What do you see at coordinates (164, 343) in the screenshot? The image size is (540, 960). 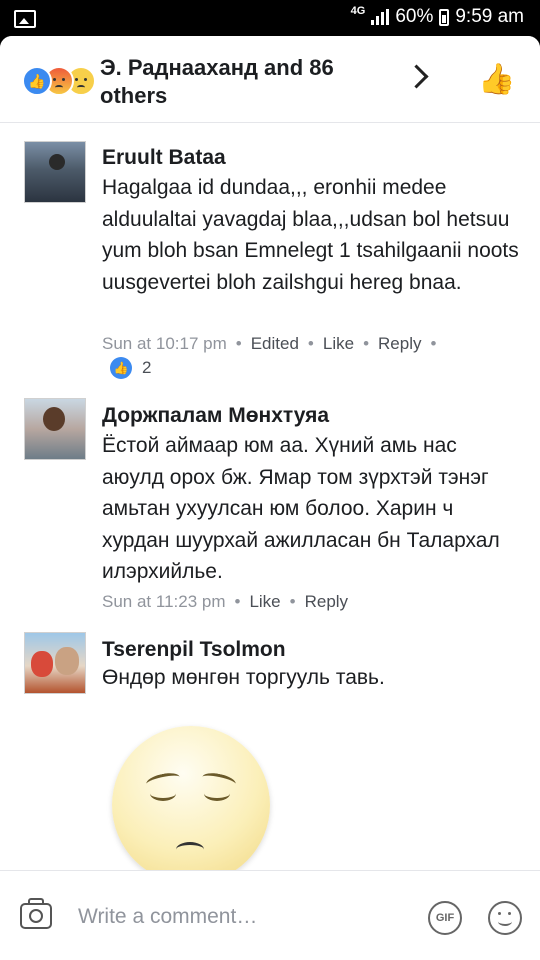 I see `comment-time: Sun at 10:17 pm` at bounding box center [164, 343].